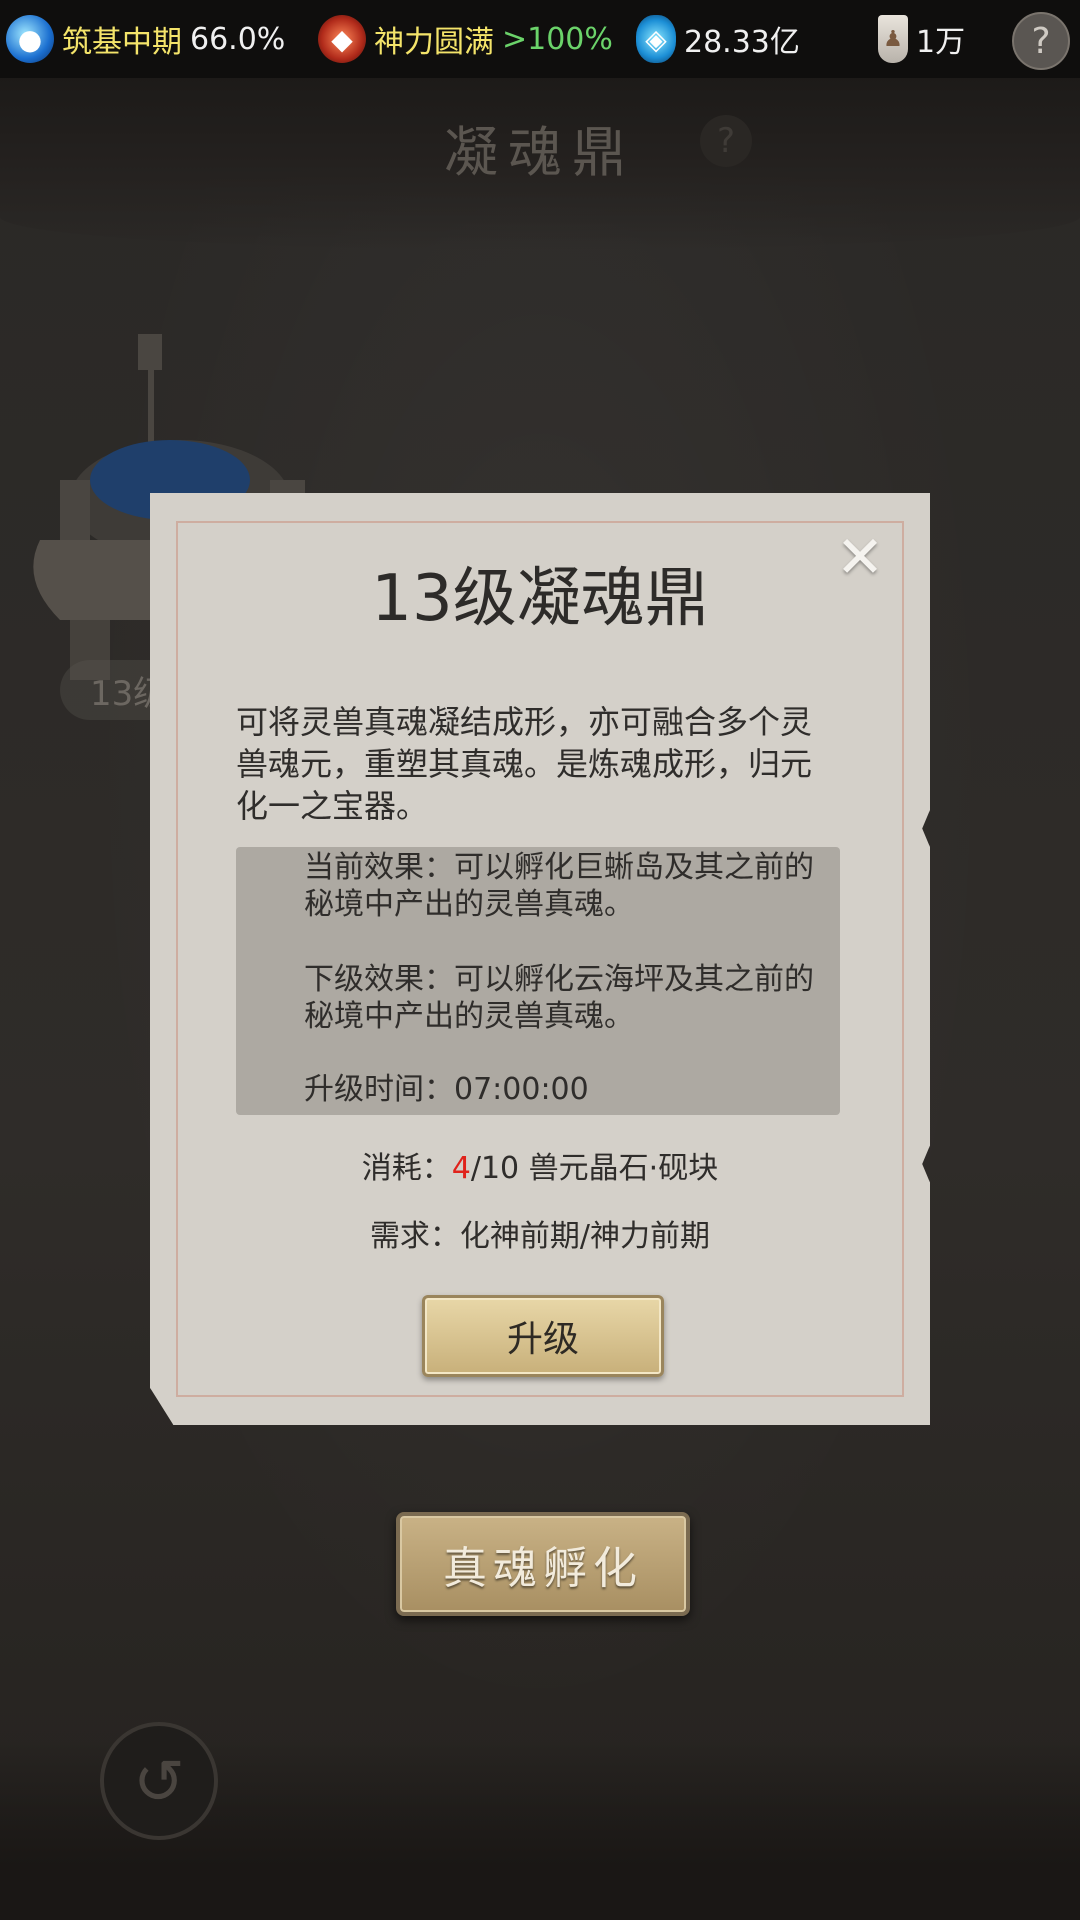  I want to click on spirit-stone-icon: ◈, so click(656, 39).